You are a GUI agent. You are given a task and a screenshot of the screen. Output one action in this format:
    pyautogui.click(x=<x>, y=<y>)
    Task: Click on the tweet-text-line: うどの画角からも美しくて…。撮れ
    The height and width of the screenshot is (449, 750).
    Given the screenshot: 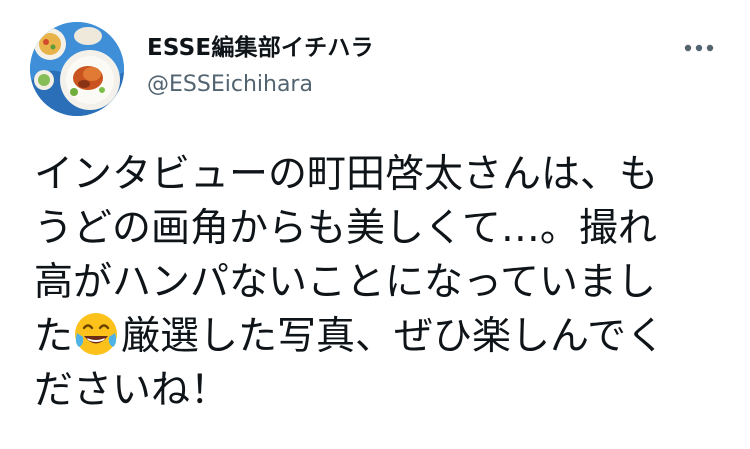 What is the action you would take?
    pyautogui.click(x=379, y=229)
    